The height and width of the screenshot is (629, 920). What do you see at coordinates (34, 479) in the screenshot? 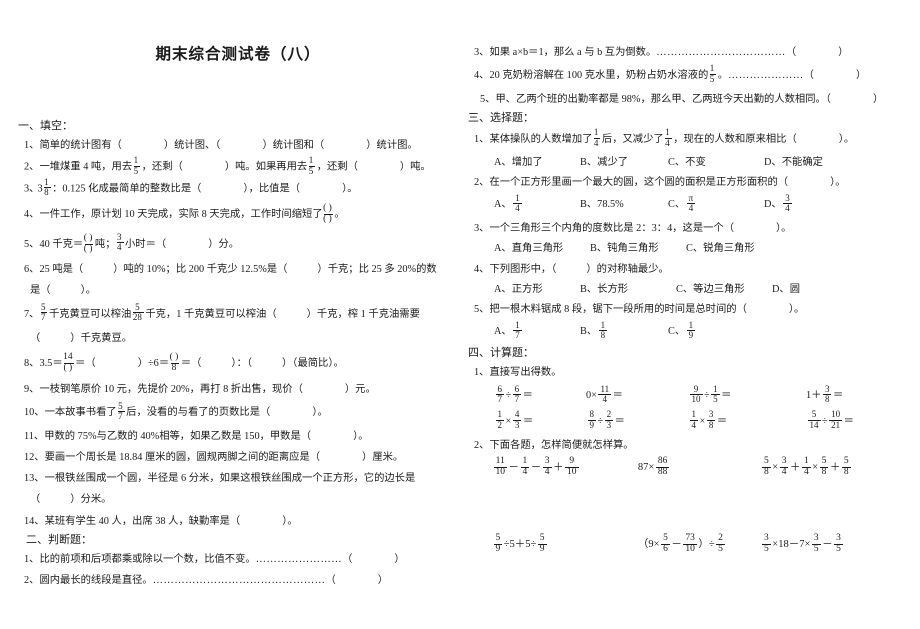
I see `q-number: 13、` at bounding box center [34, 479].